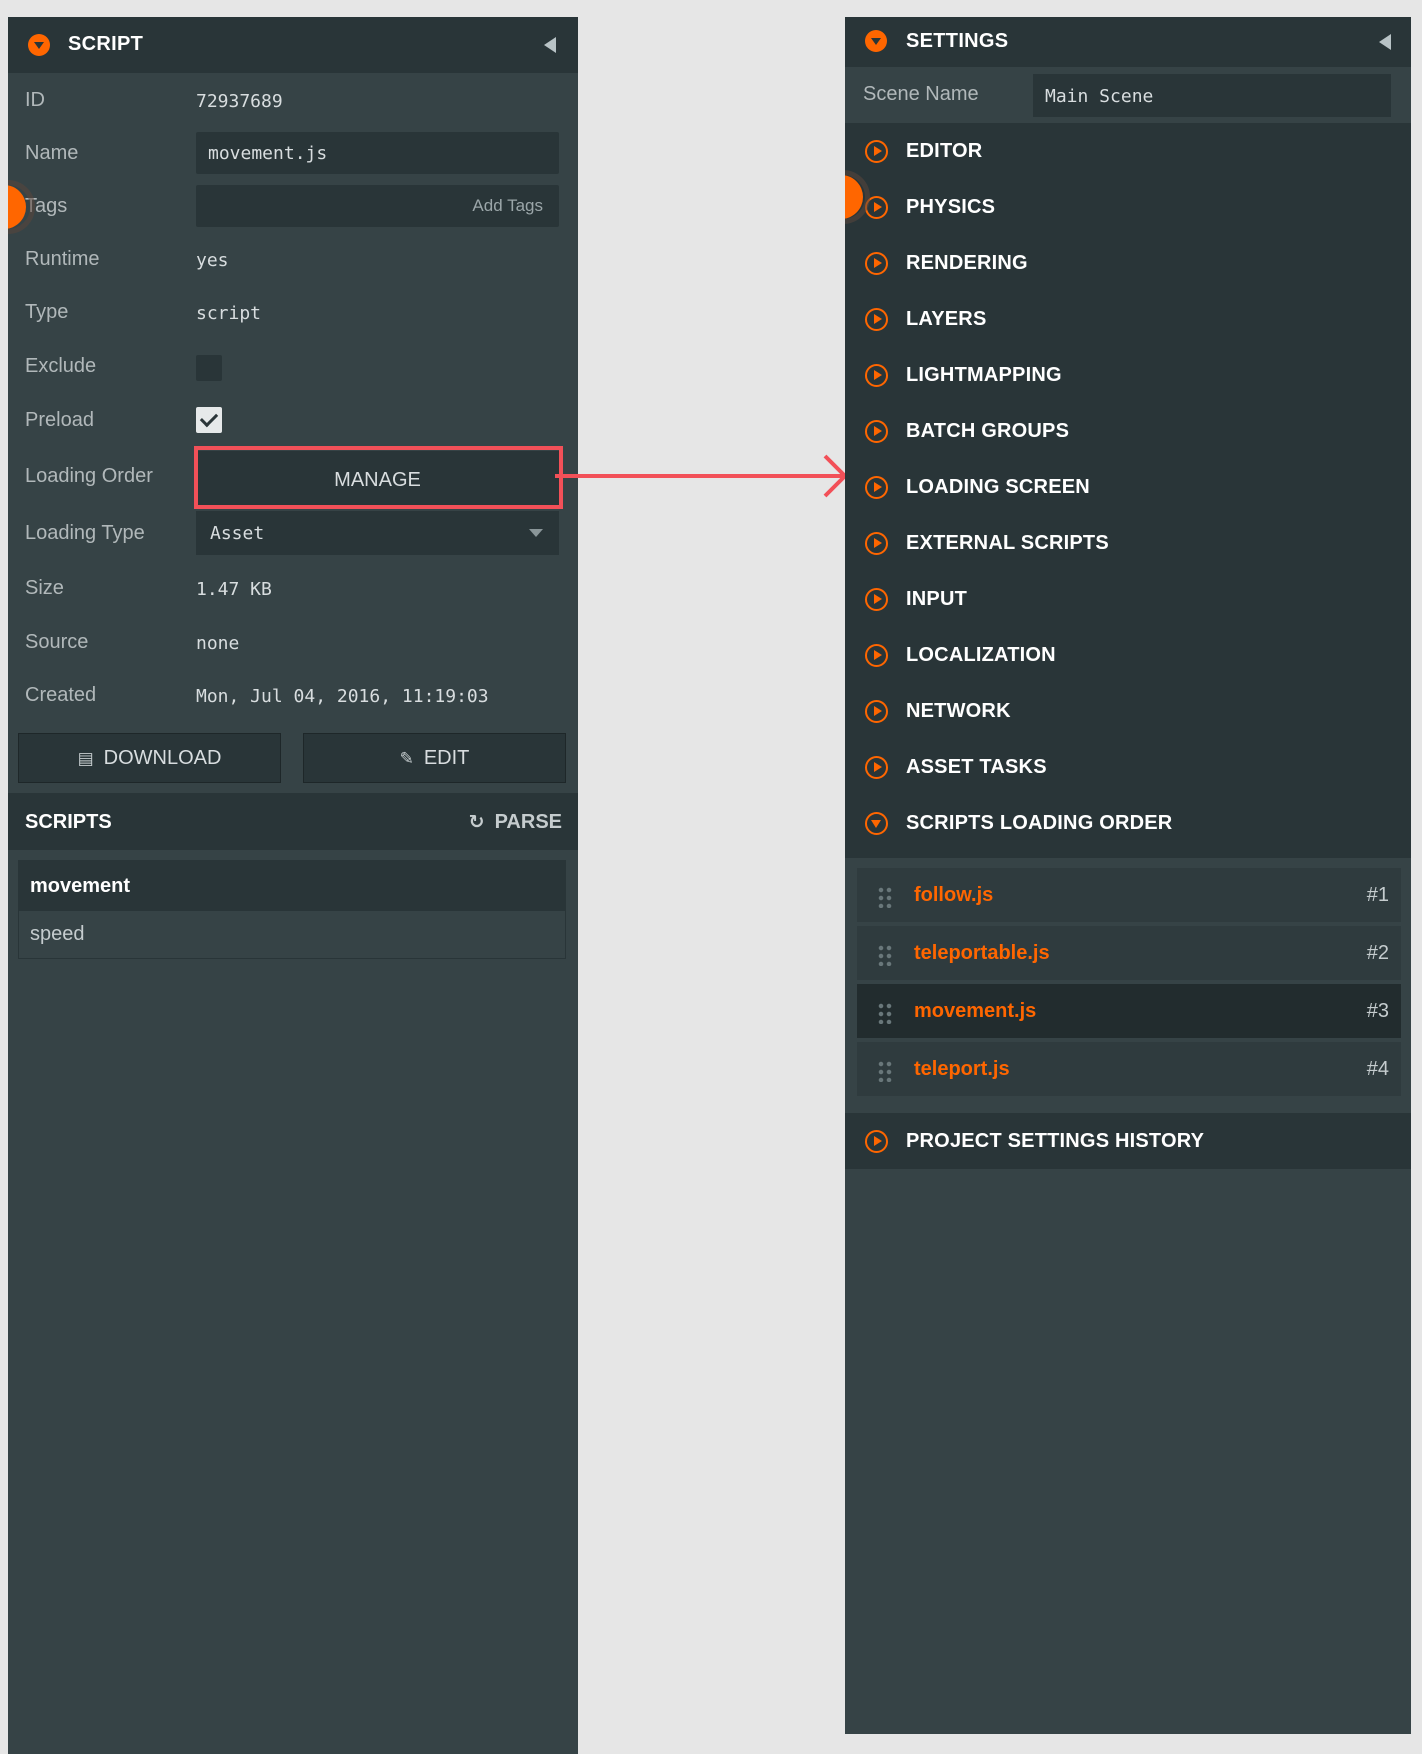 The width and height of the screenshot is (1422, 1754). I want to click on script-file-name: teleport.js, so click(962, 1069).